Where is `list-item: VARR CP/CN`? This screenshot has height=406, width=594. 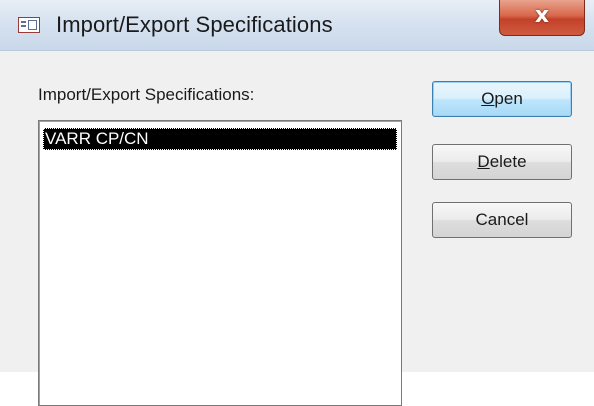
list-item: VARR CP/CN is located at coordinates (220, 139).